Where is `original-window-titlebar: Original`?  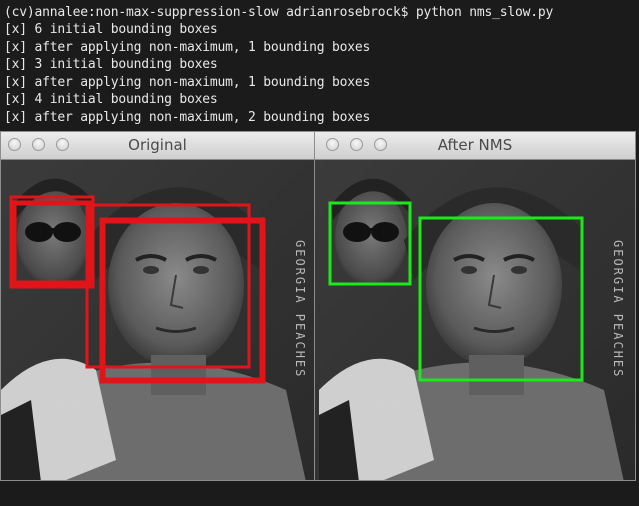
original-window-titlebar: Original is located at coordinates (157, 146).